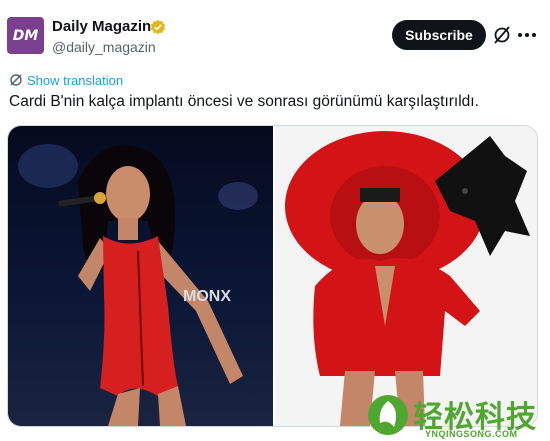  Describe the element at coordinates (75, 80) in the screenshot. I see `show-translation-link: Show translation` at that location.